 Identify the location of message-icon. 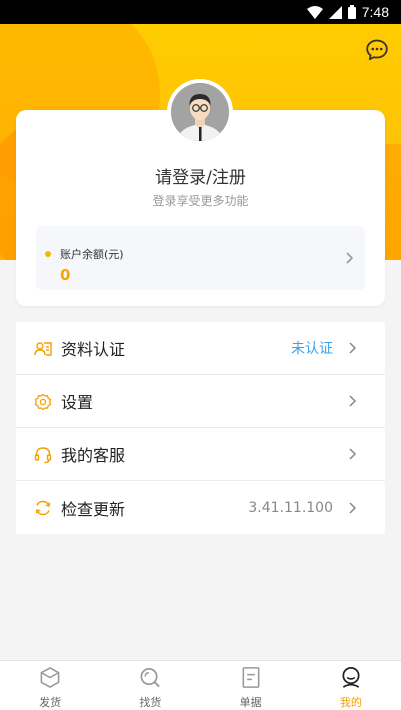
(377, 50).